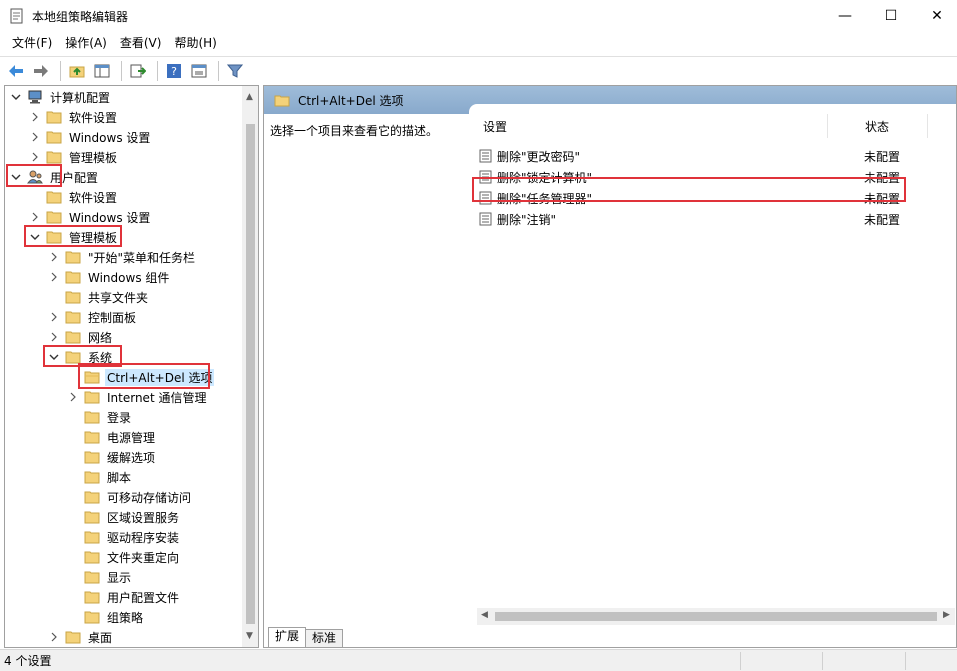 The width and height of the screenshot is (957, 671). What do you see at coordinates (129, 277) in the screenshot?
I see `tree-item-label: Windows 组件` at bounding box center [129, 277].